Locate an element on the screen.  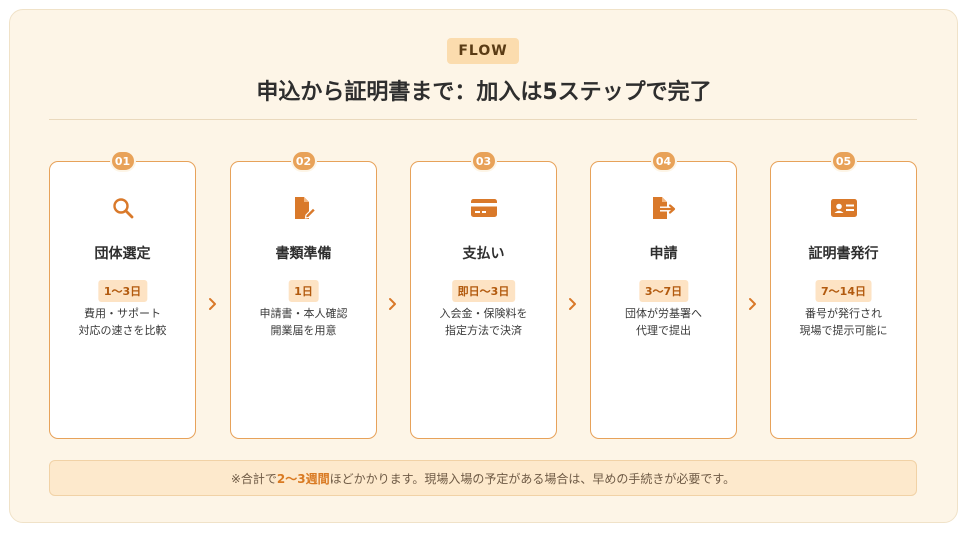
flow-badge: FLOW is located at coordinates (483, 51).